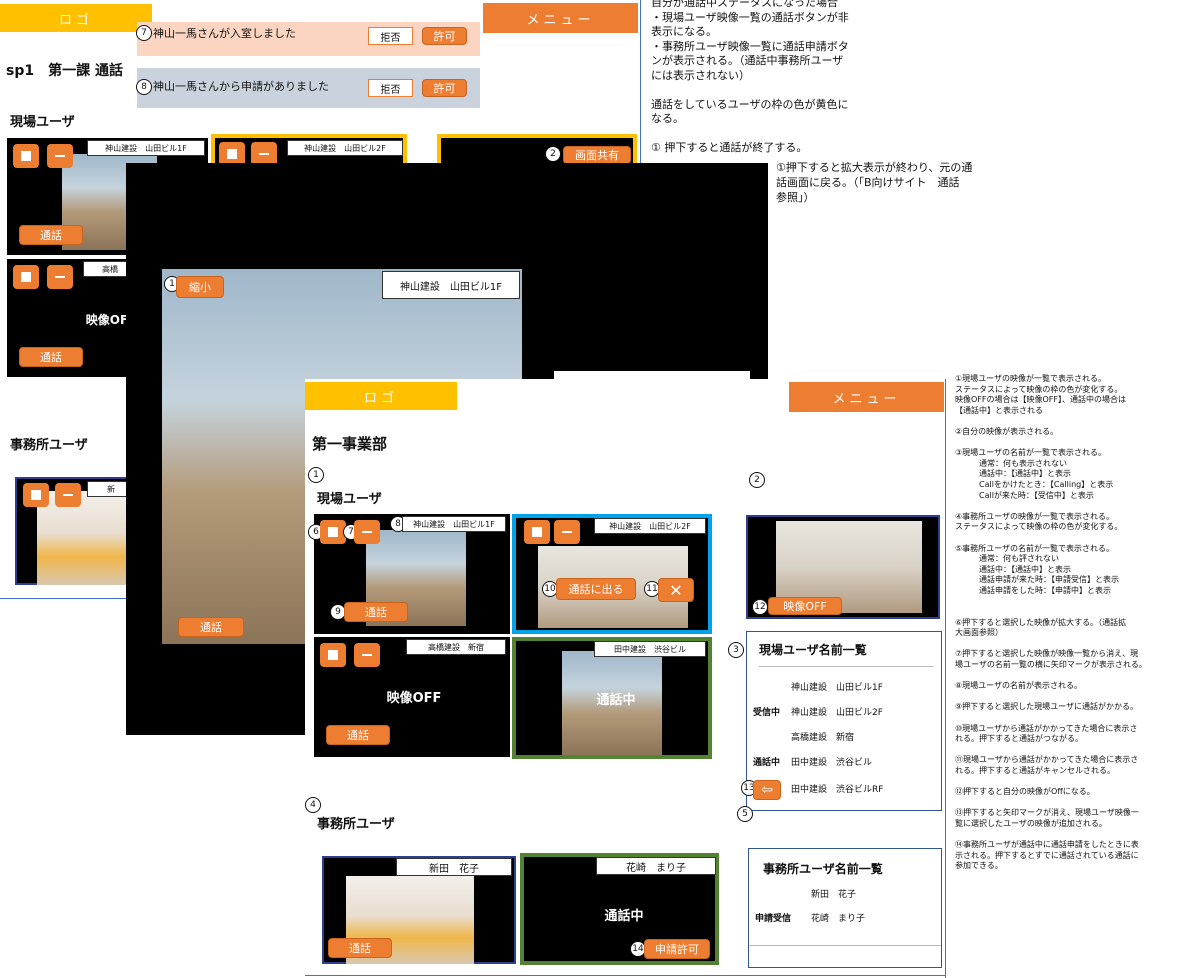 The height and width of the screenshot is (978, 1193). I want to click on back-page-title: sp1 第一課 通話, so click(64, 71).